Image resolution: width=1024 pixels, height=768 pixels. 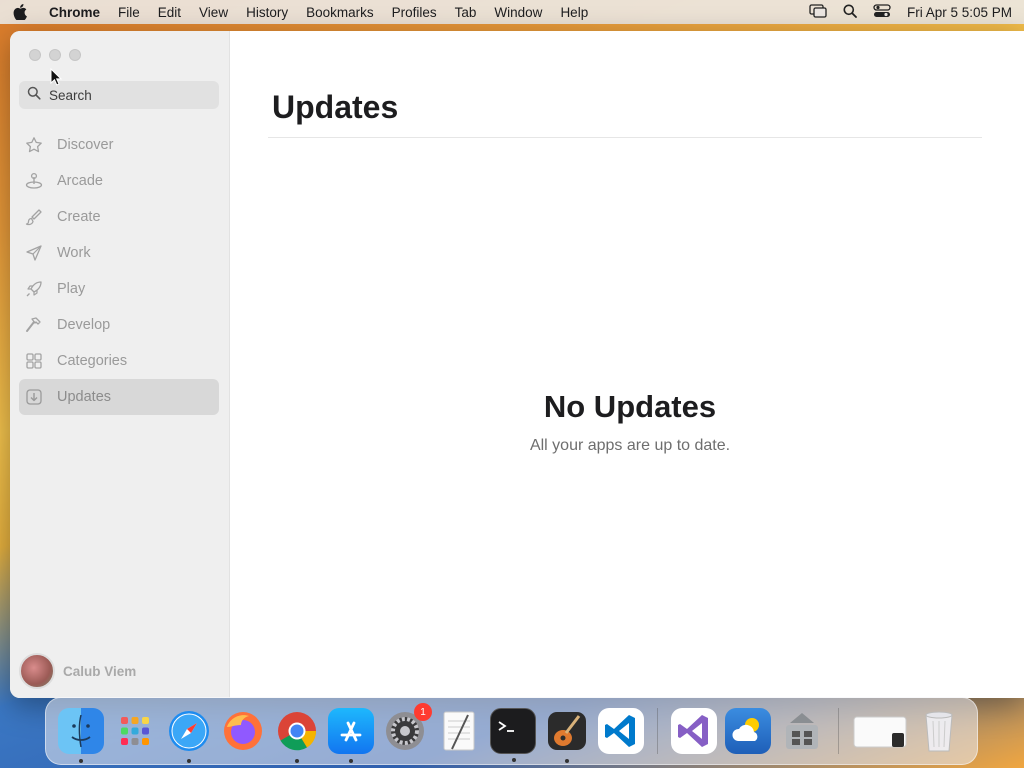 I want to click on trash-icon, so click(x=939, y=731).